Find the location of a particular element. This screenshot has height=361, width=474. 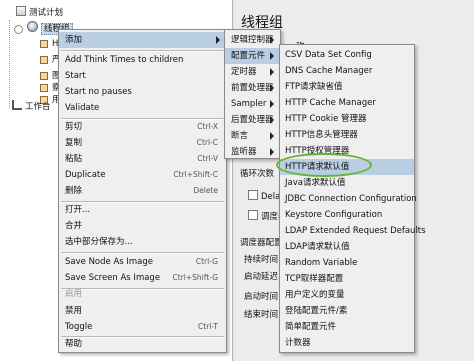

config-item-simple-config: 简单配置元件 is located at coordinates (347, 327).